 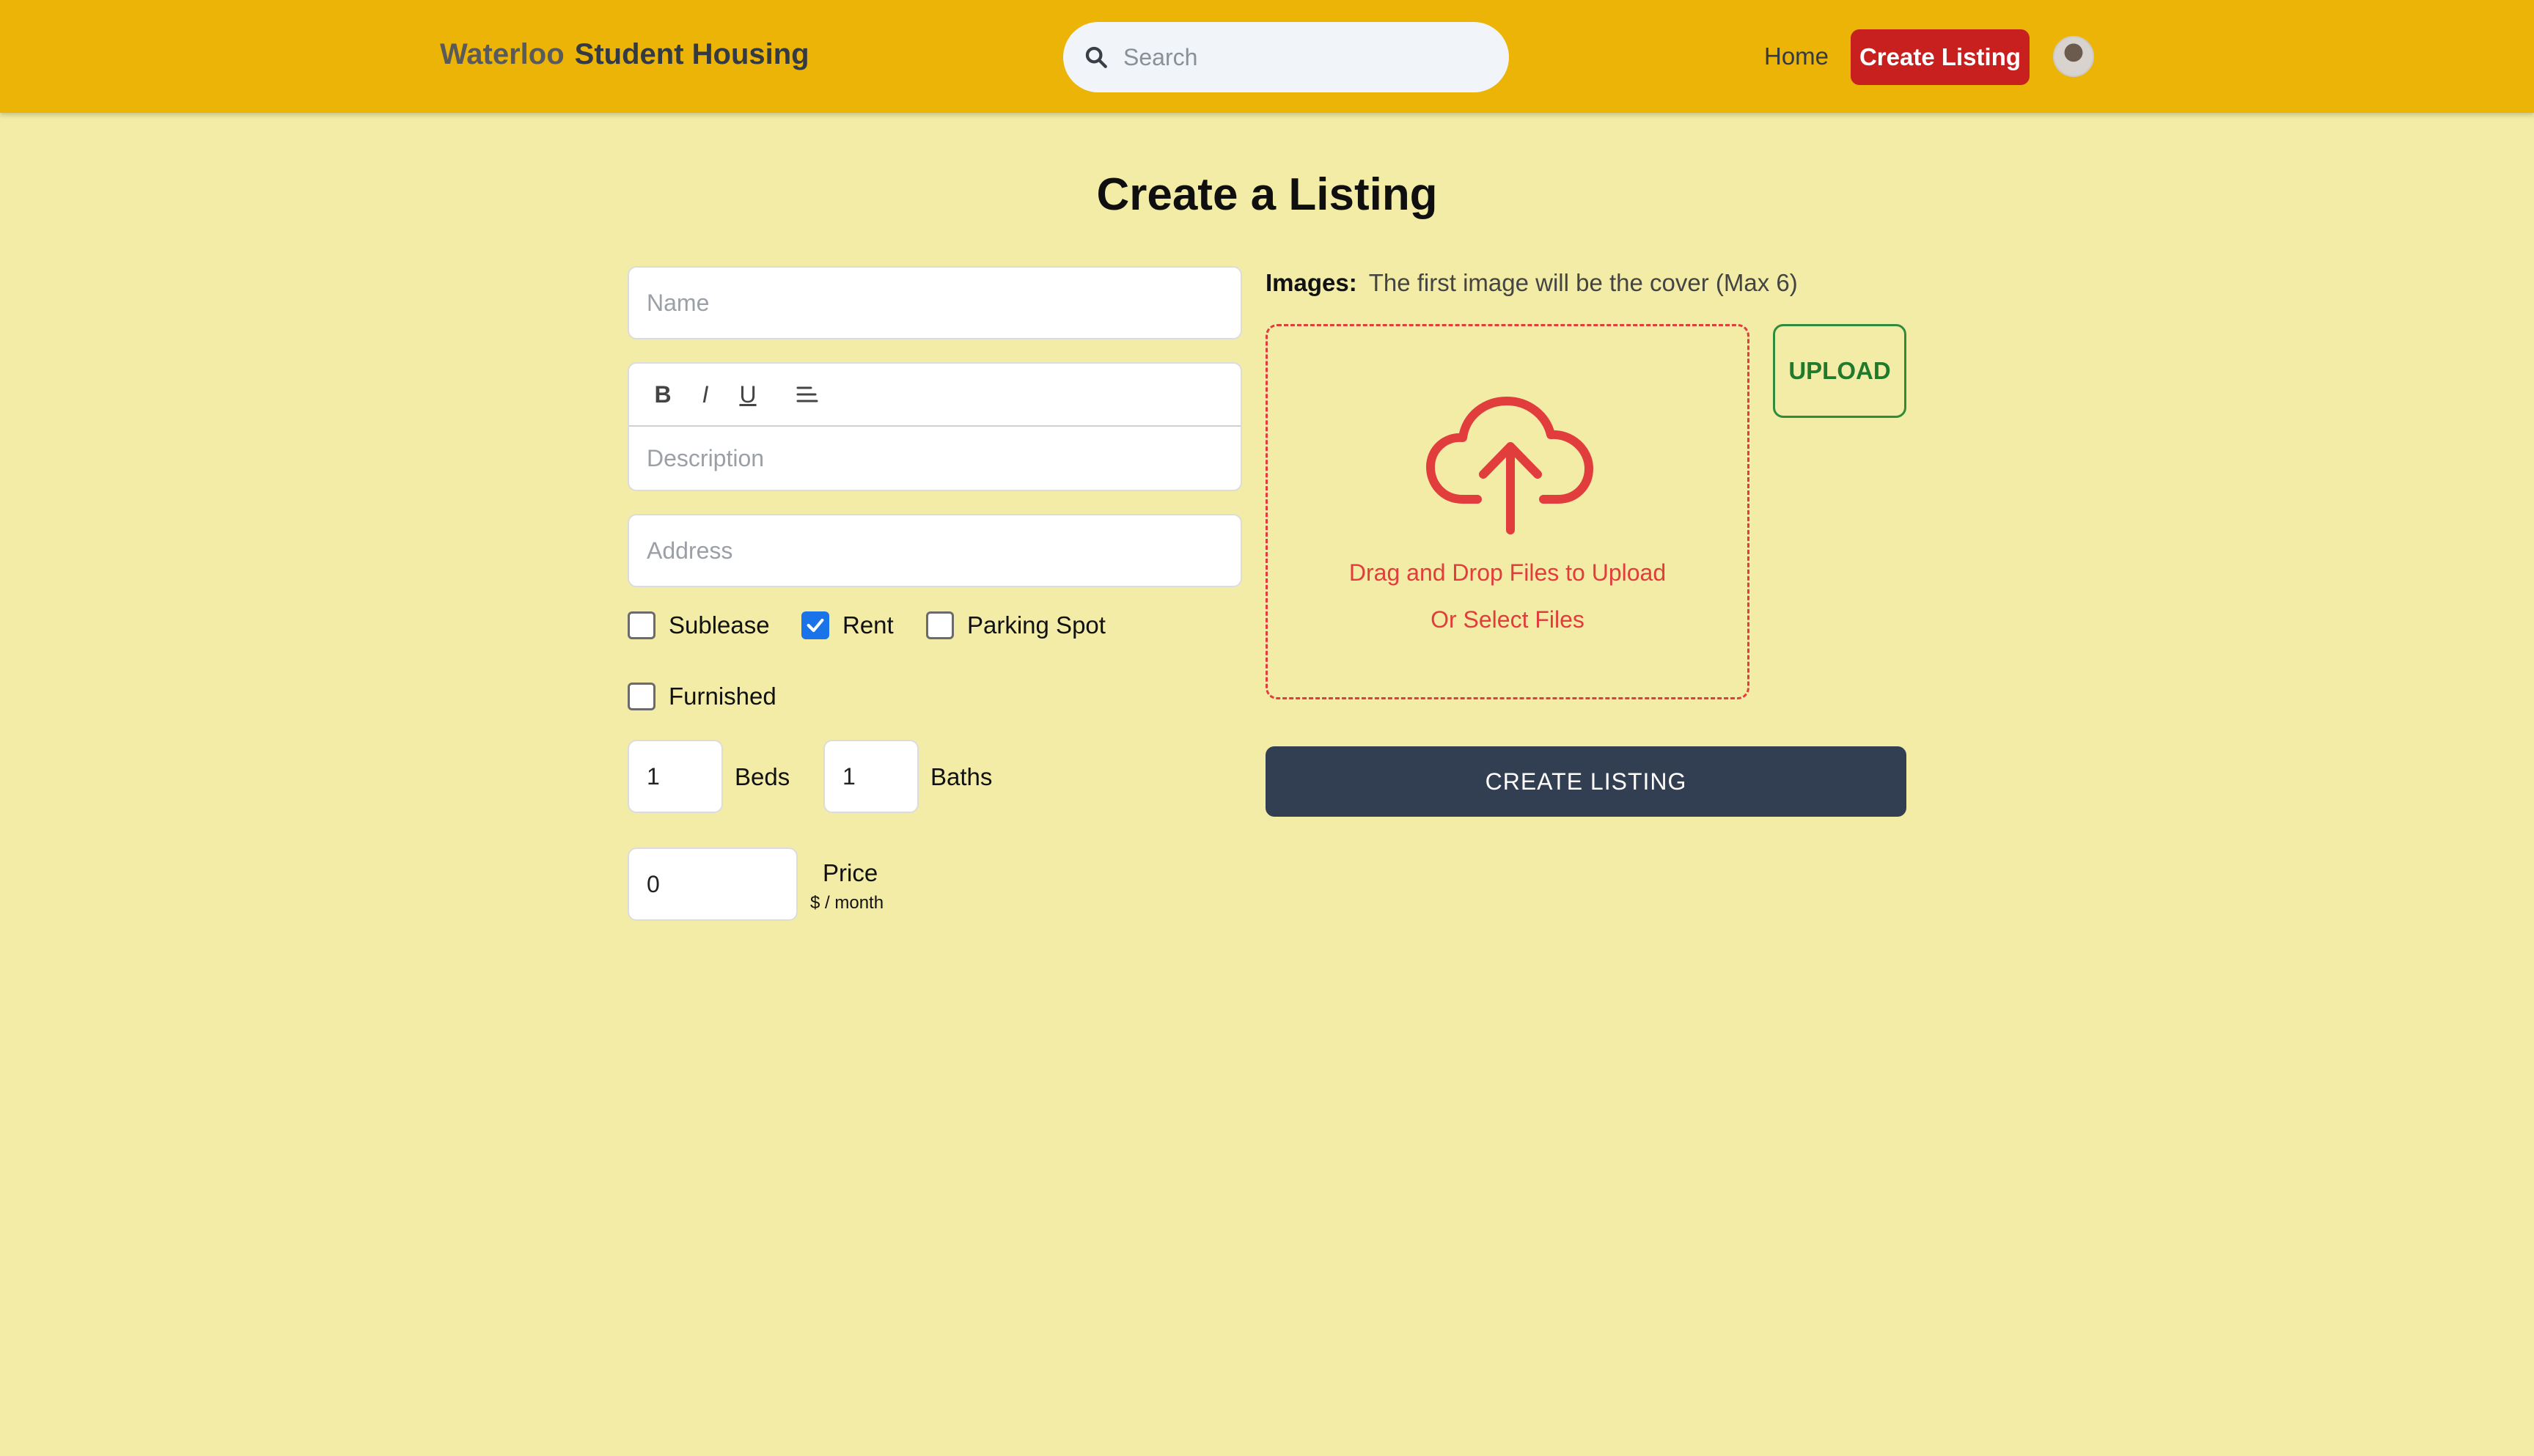 I want to click on checkbox-rent: Rent, so click(x=847, y=625).